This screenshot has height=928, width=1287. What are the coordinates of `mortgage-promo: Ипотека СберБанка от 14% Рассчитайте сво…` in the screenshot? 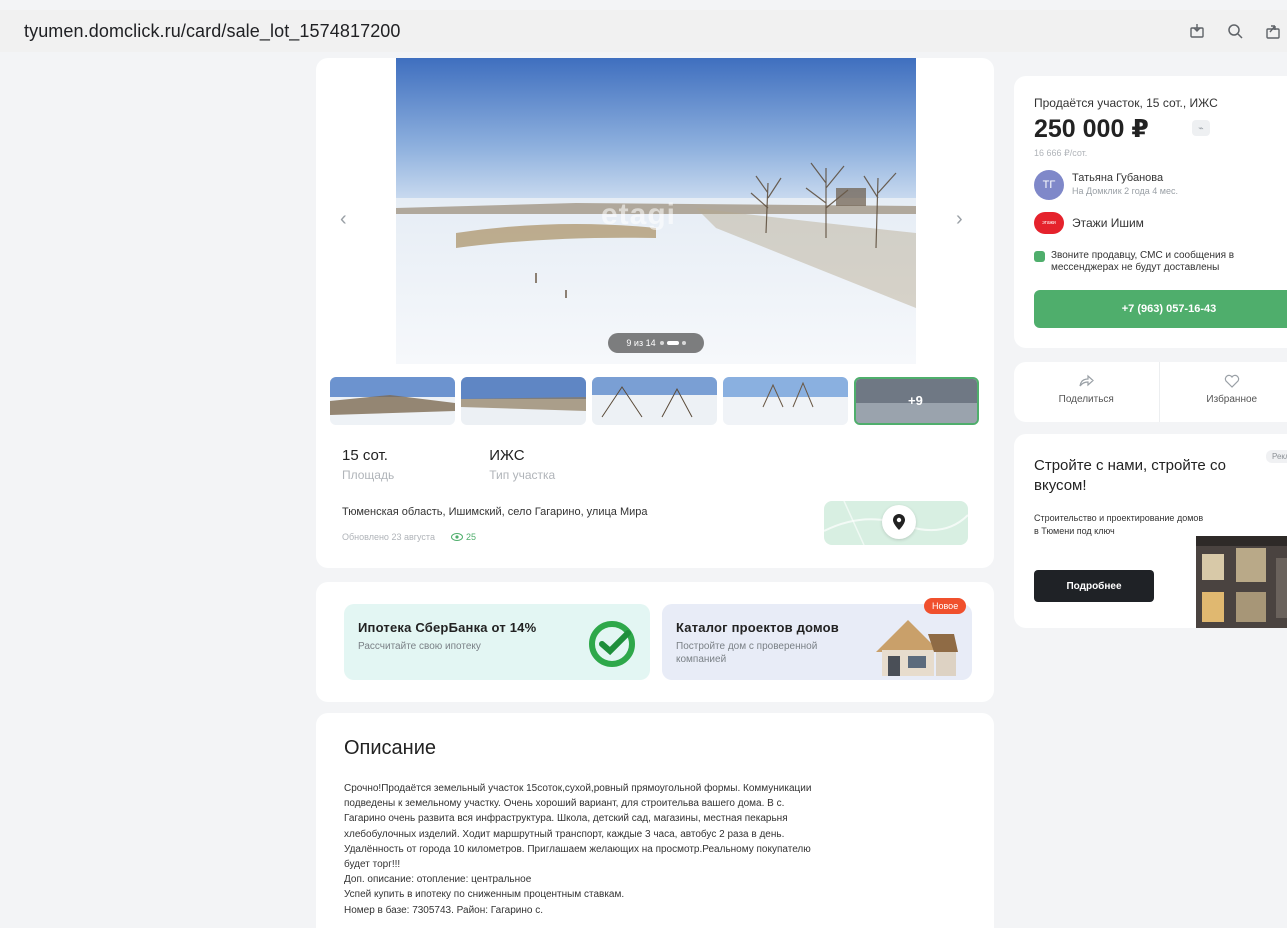 It's located at (497, 642).